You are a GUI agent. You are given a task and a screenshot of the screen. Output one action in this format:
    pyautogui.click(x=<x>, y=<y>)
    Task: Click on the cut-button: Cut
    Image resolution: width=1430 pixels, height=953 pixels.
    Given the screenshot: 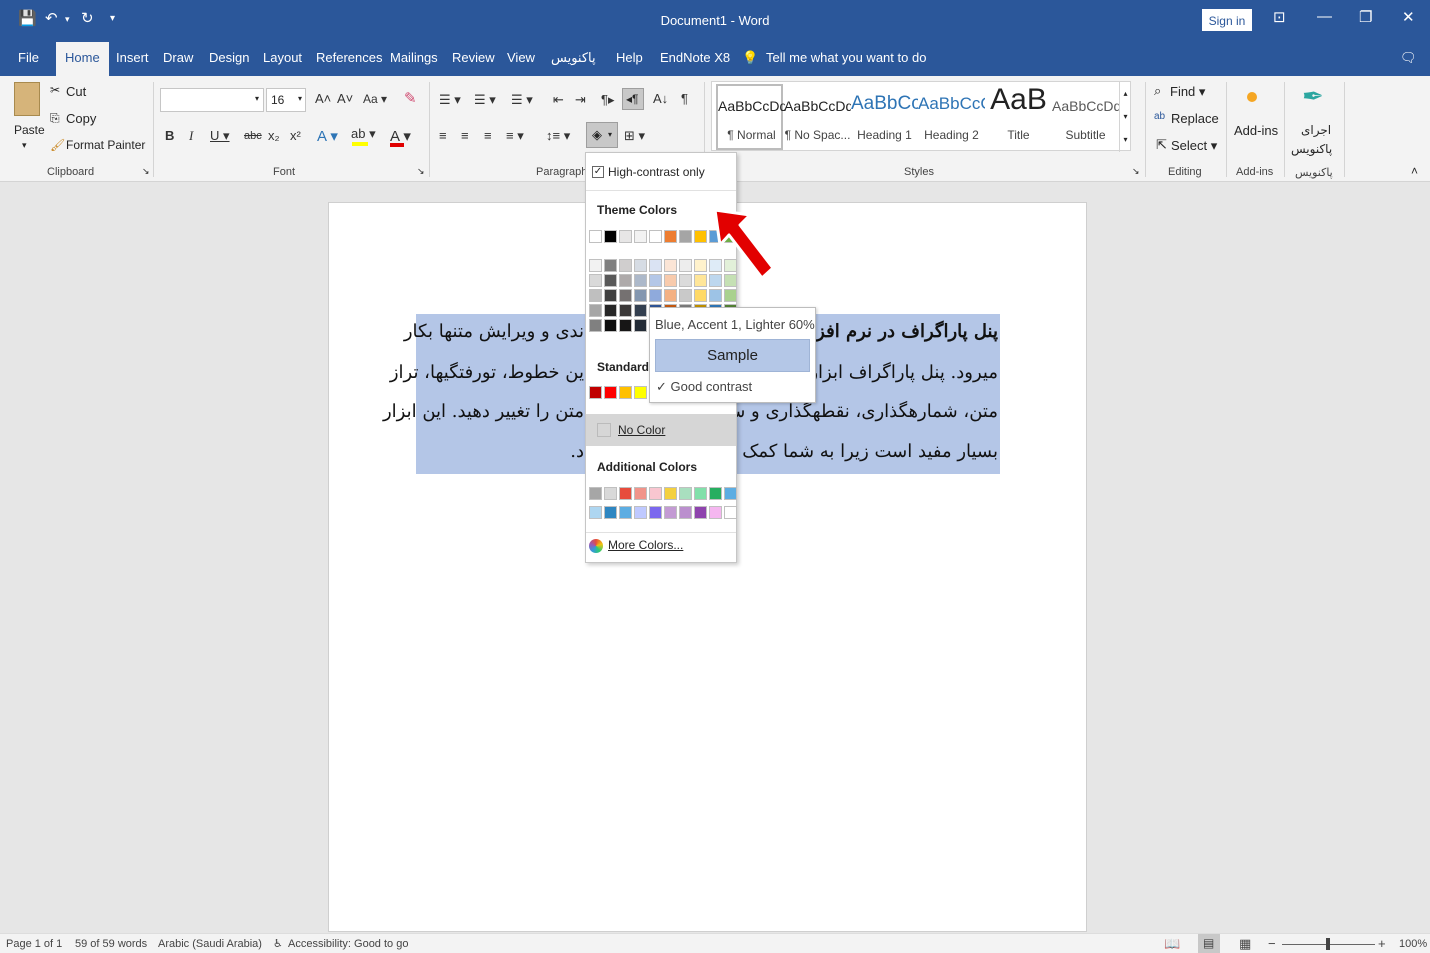 What is the action you would take?
    pyautogui.click(x=76, y=91)
    